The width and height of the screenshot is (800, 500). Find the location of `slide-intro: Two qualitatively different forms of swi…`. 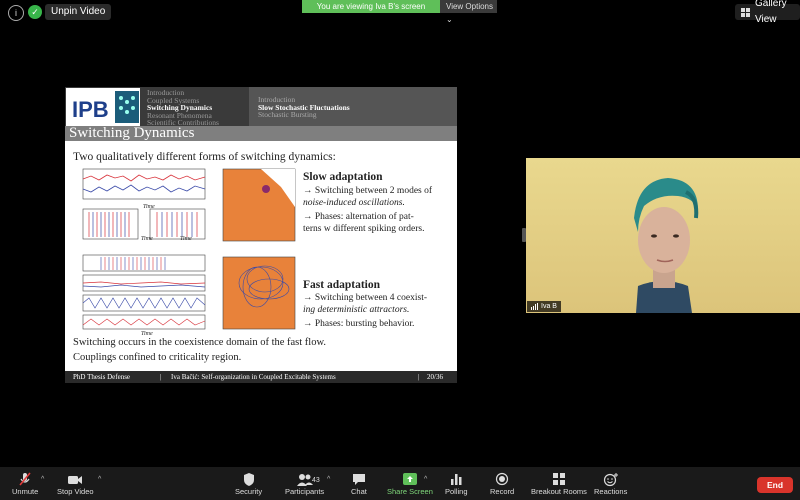

slide-intro: Two qualitatively different forms of swi… is located at coordinates (204, 157).